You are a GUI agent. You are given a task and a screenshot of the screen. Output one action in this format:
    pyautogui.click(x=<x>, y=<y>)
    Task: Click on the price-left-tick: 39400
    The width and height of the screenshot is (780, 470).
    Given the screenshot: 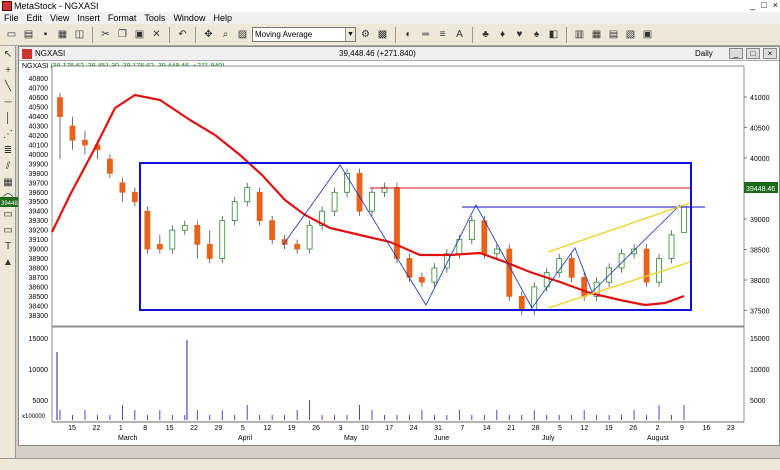 What is the action you would take?
    pyautogui.click(x=39, y=212)
    